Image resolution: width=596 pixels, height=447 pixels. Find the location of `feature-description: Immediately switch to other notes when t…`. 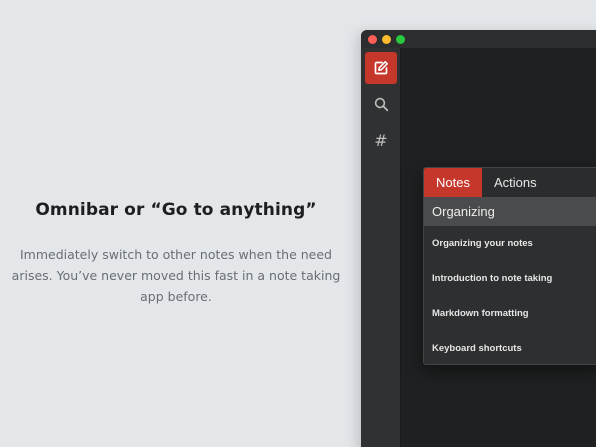

feature-description: Immediately switch to other notes when t… is located at coordinates (176, 275).